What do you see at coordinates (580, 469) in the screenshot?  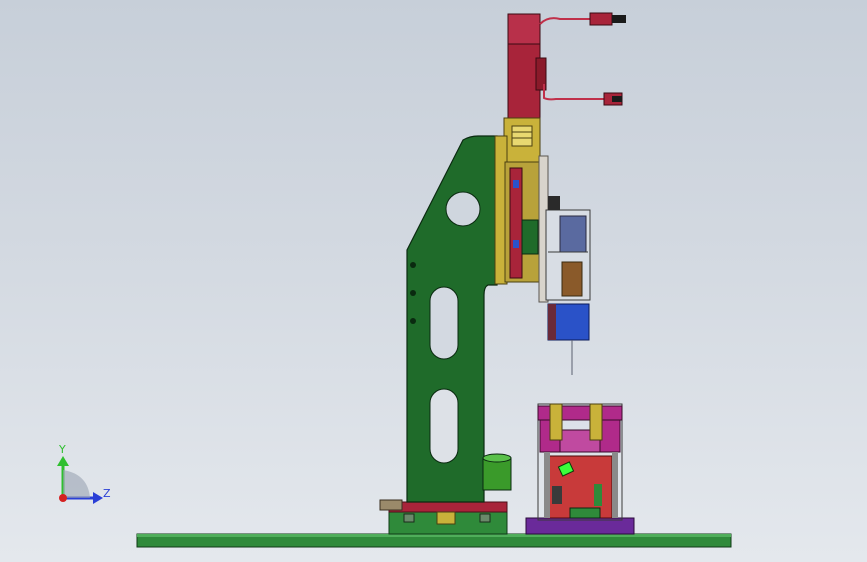 I see `fixture` at bounding box center [580, 469].